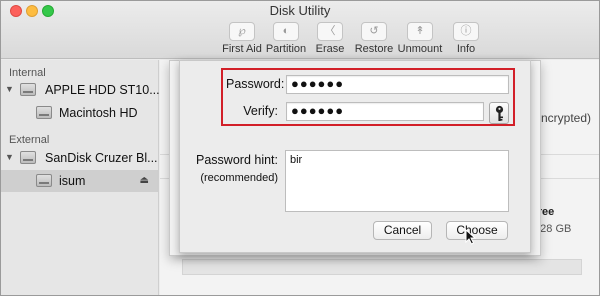  I want to click on password-hint-sublabel: (recommended), so click(239, 178).